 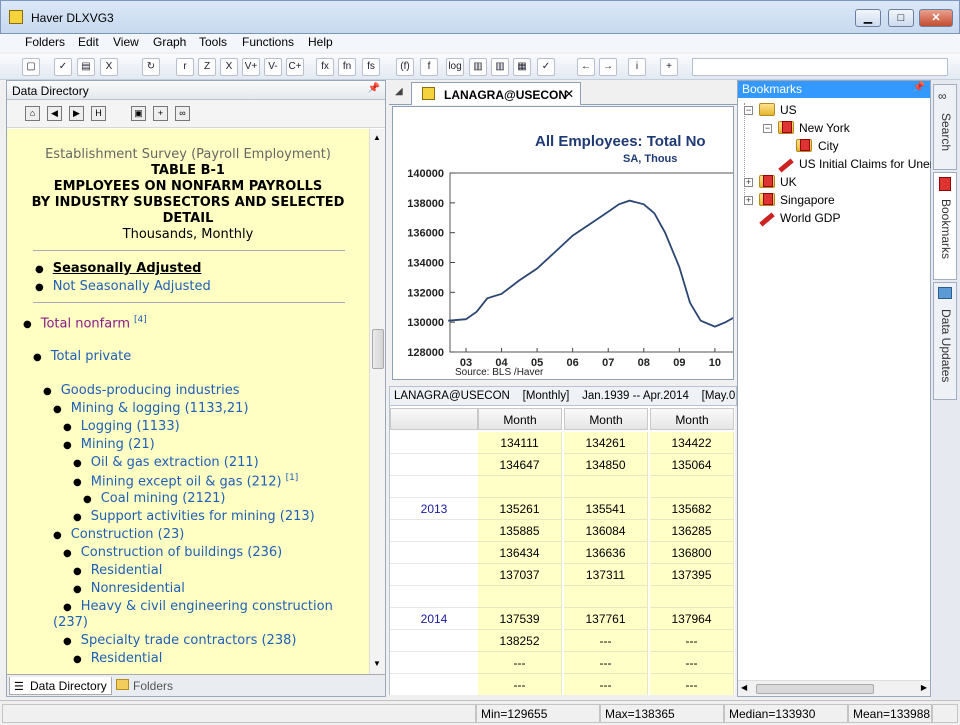 I want to click on table-cell: 135682, so click(x=692, y=509).